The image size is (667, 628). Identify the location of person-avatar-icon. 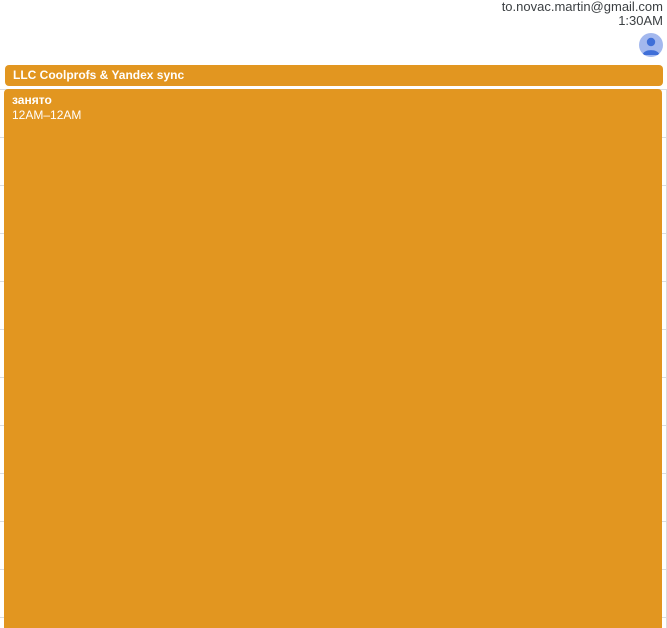
(651, 46).